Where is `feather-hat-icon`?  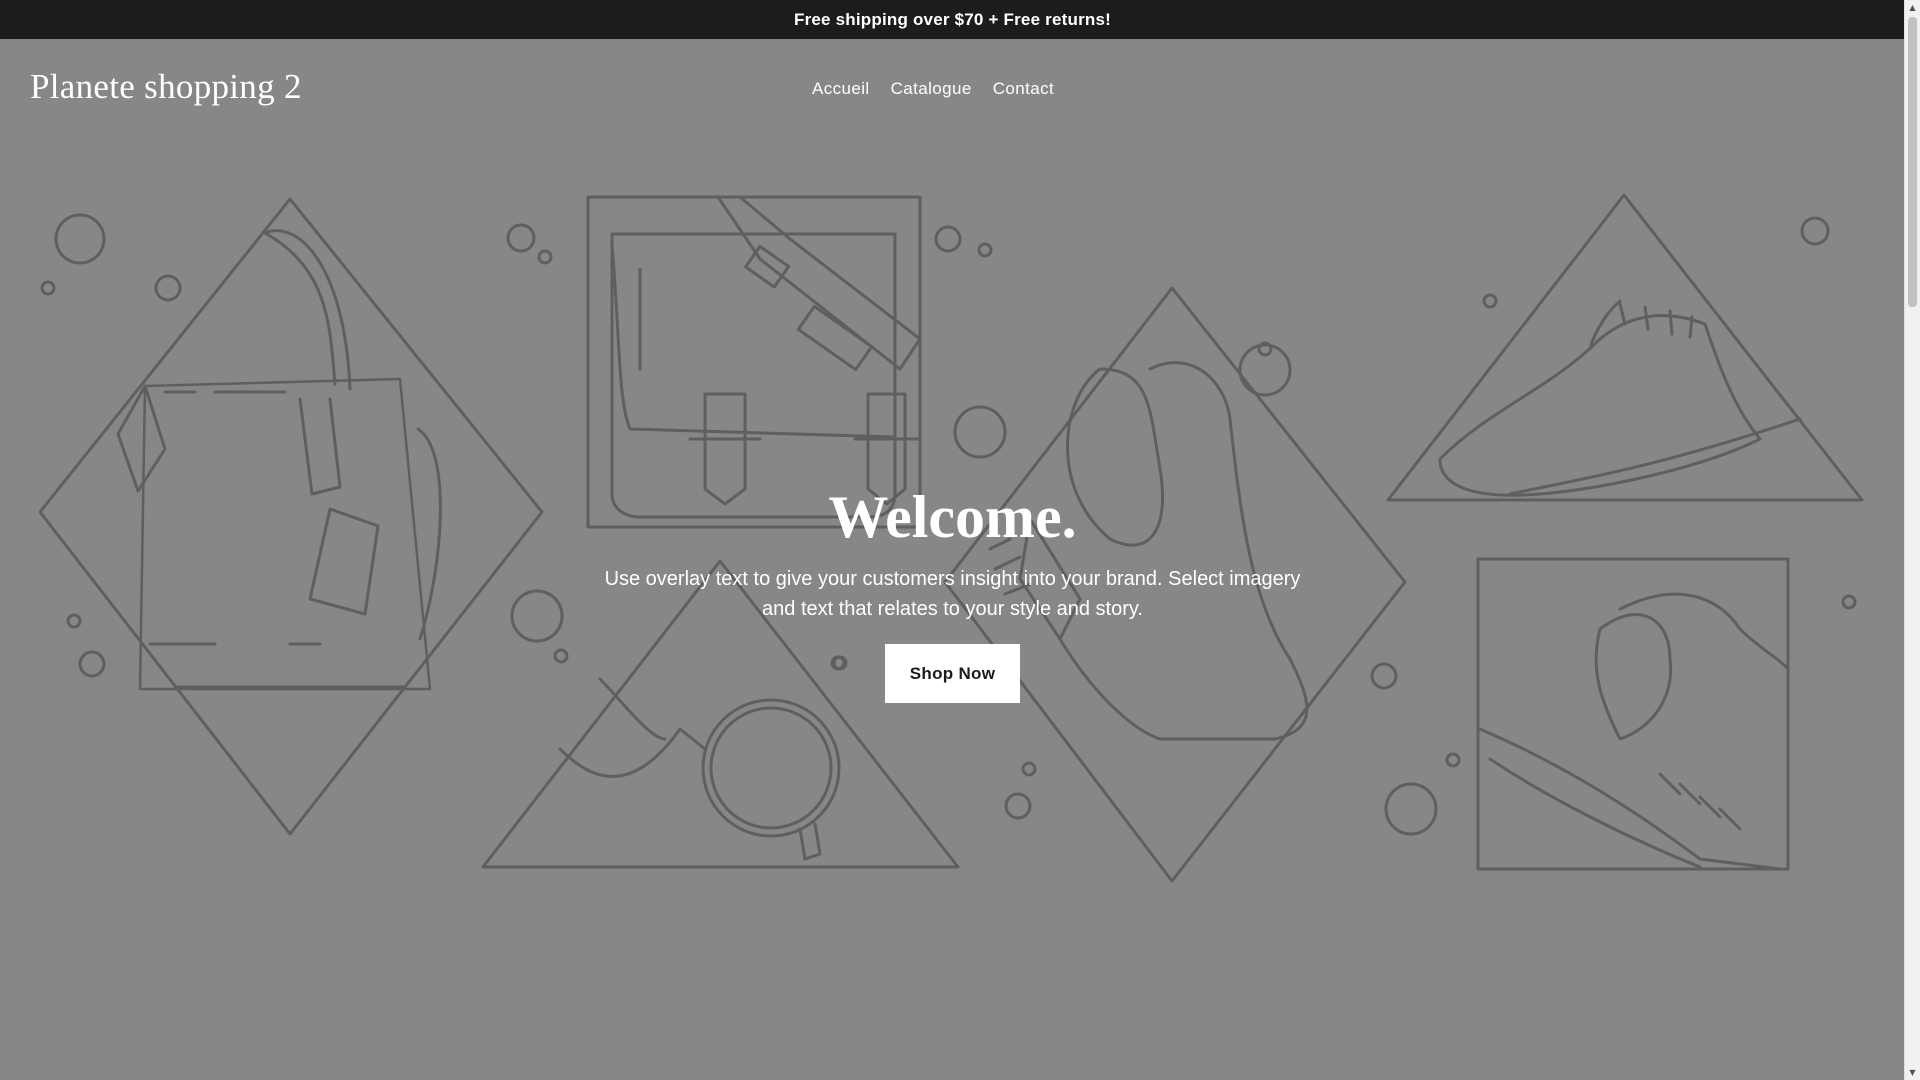 feather-hat-icon is located at coordinates (1620, 714).